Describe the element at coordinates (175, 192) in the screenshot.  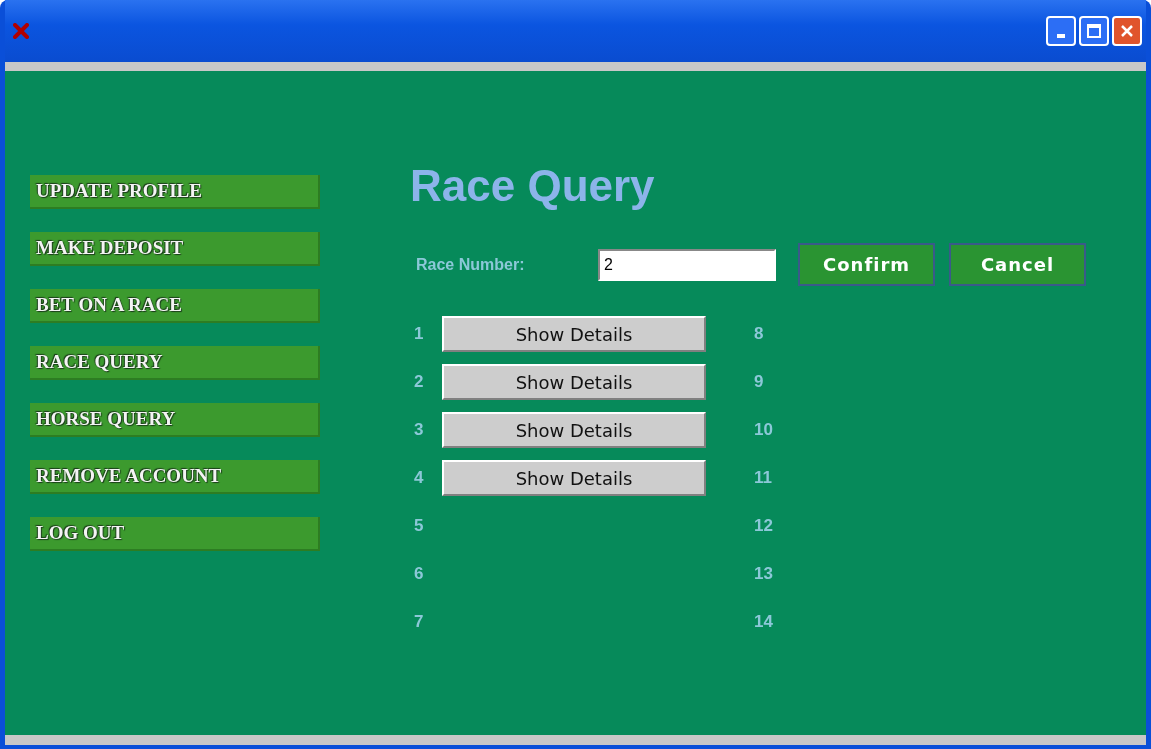
I see `menu-item: UPDATE PROFILE` at that location.